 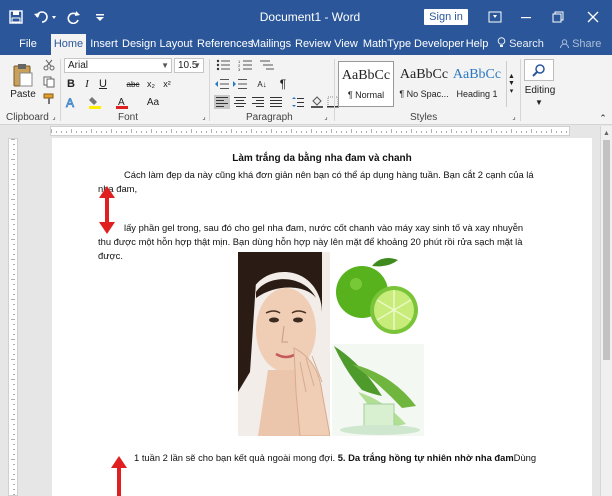 What do you see at coordinates (267, 65) in the screenshot?
I see `multilevel-list-icon` at bounding box center [267, 65].